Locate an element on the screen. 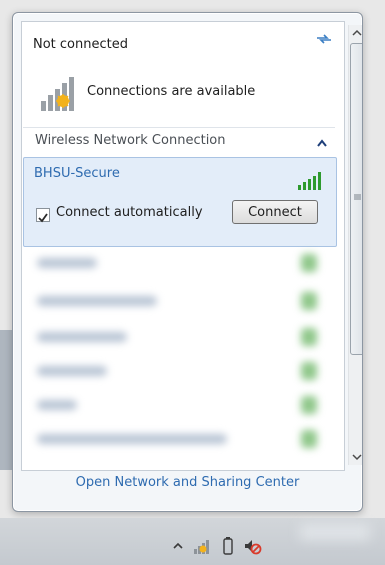 The image size is (385, 565). connection-status-title: Not connected is located at coordinates (80, 44).